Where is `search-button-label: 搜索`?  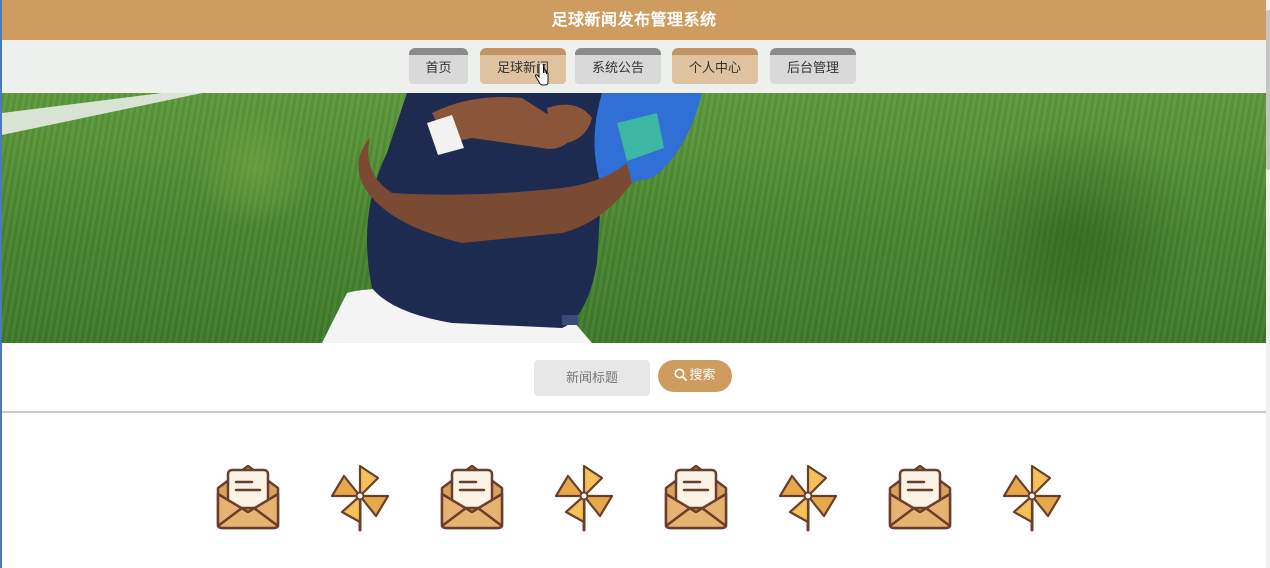
search-button-label: 搜索 is located at coordinates (702, 375).